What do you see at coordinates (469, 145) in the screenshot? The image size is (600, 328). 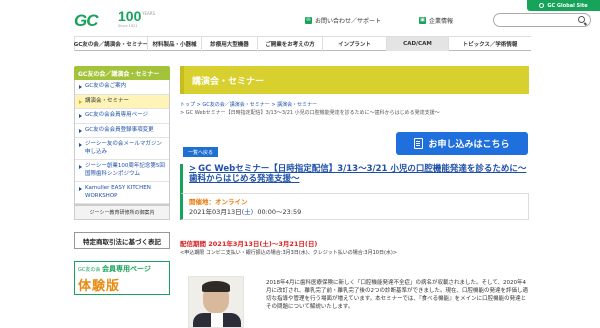 I see `apply-button-label: お申し込みはこちら` at bounding box center [469, 145].